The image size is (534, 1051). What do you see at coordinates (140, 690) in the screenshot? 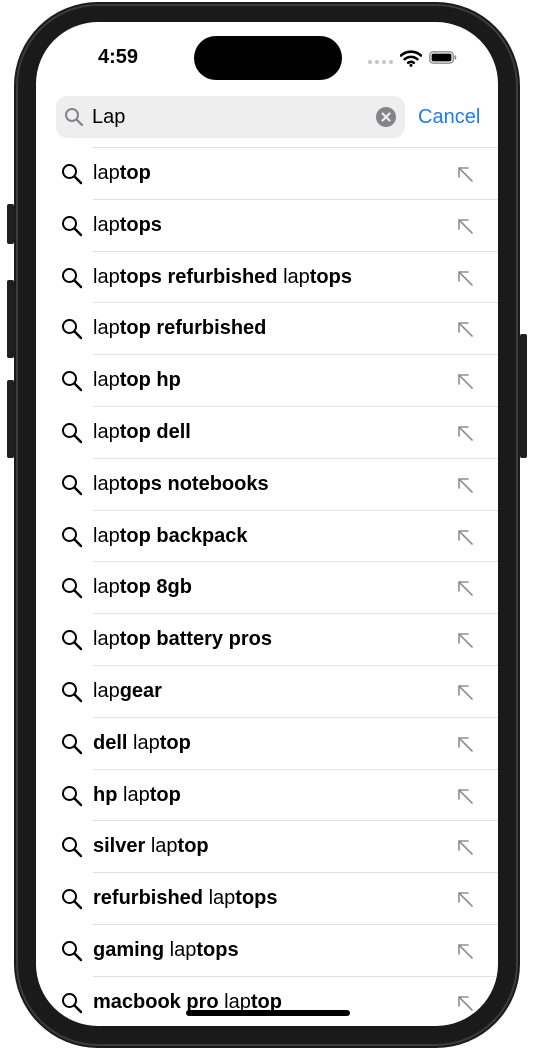
I see `suggestion-completion-text: gear` at bounding box center [140, 690].